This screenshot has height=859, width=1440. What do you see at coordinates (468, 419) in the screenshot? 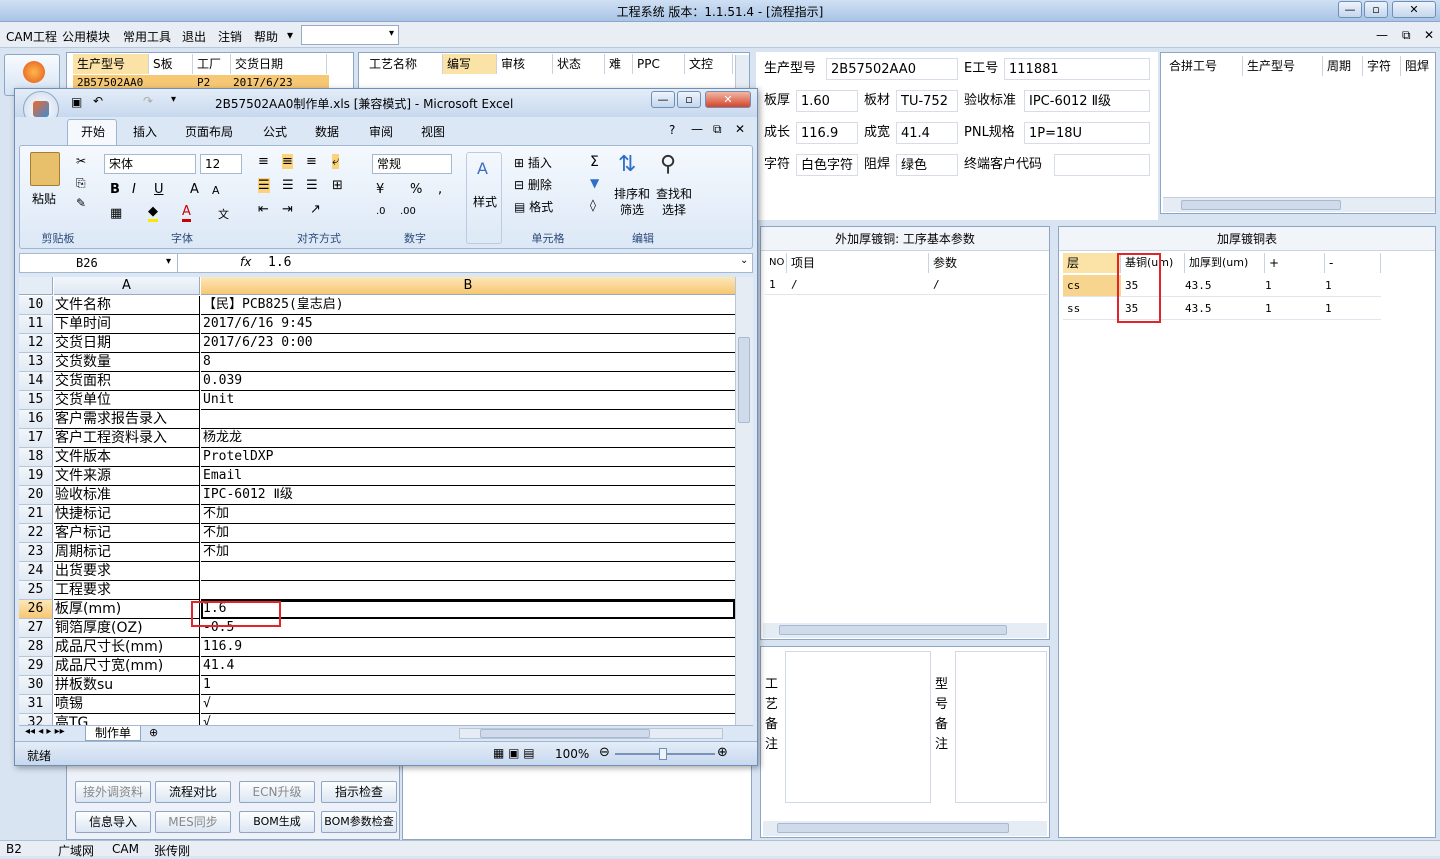
I see `cell-b` at bounding box center [468, 419].